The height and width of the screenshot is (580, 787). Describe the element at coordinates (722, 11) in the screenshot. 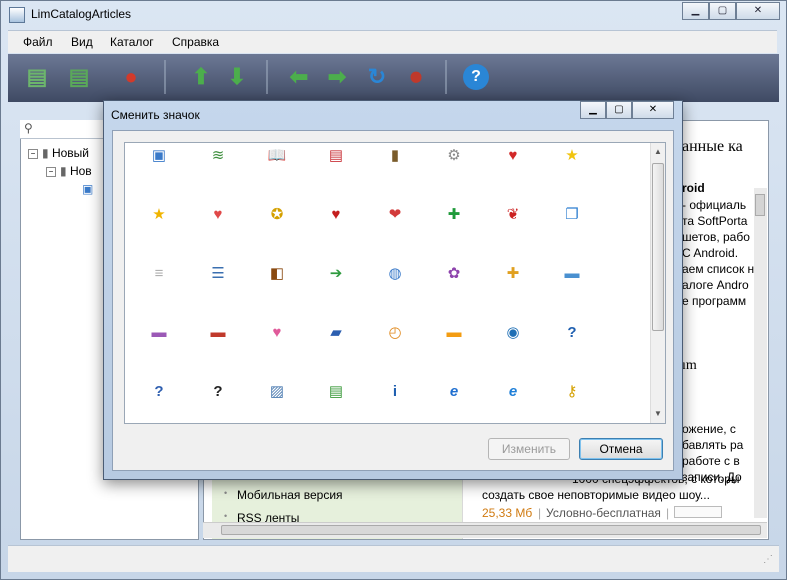

I see `maximize-button: ▢` at that location.